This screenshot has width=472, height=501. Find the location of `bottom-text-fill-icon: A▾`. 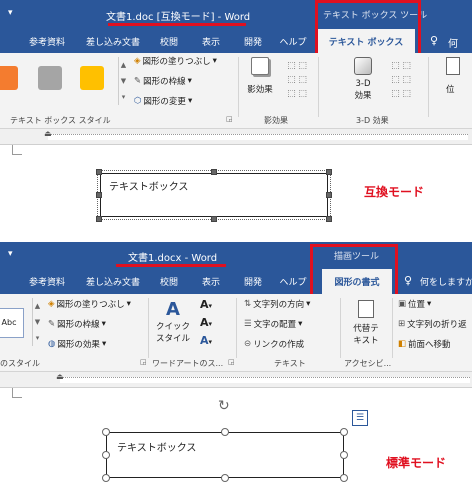

bottom-text-fill-icon: A▾ is located at coordinates (206, 304).